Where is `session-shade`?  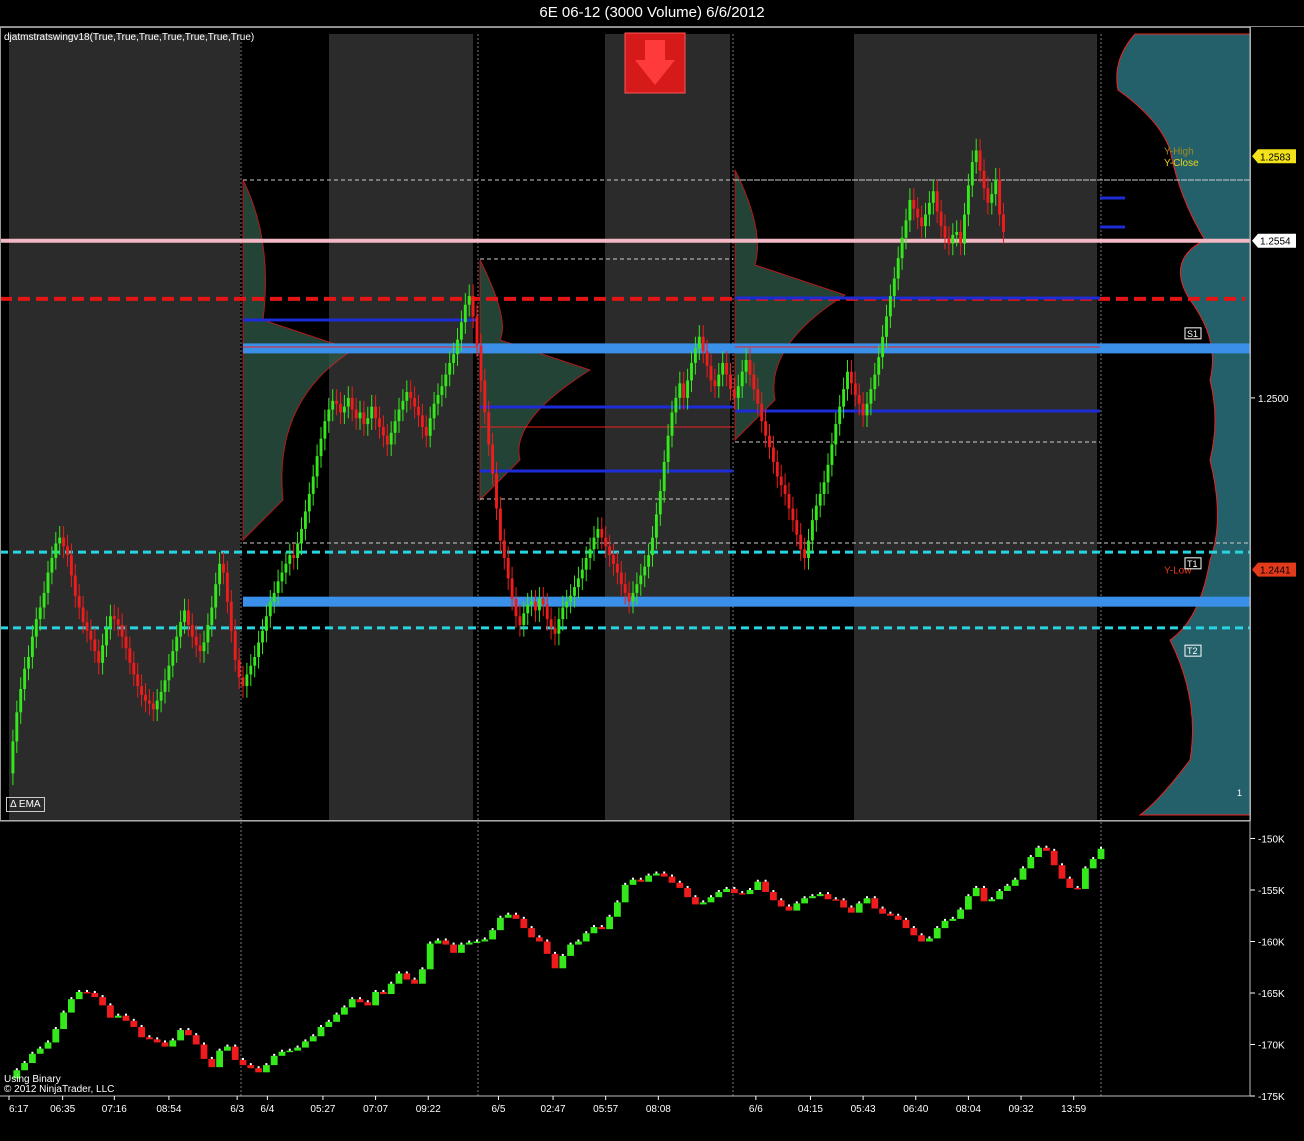
session-shade is located at coordinates (124, 427).